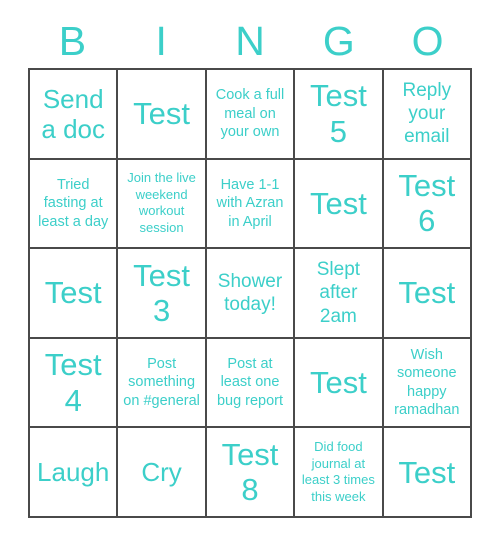 The height and width of the screenshot is (544, 500). What do you see at coordinates (427, 40) in the screenshot?
I see `header-letter-o: O` at bounding box center [427, 40].